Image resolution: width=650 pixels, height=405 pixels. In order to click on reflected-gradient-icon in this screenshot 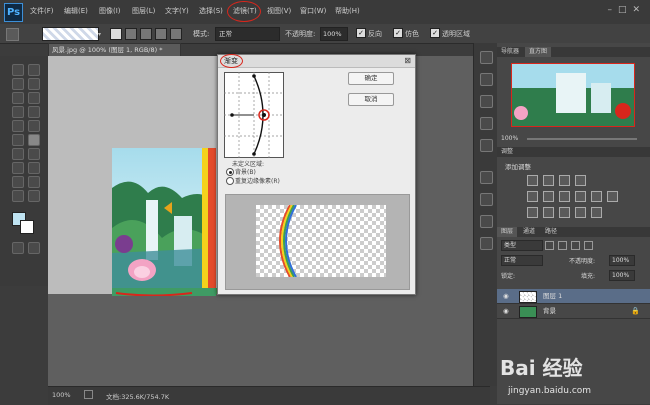, I will do `click(161, 34)`.